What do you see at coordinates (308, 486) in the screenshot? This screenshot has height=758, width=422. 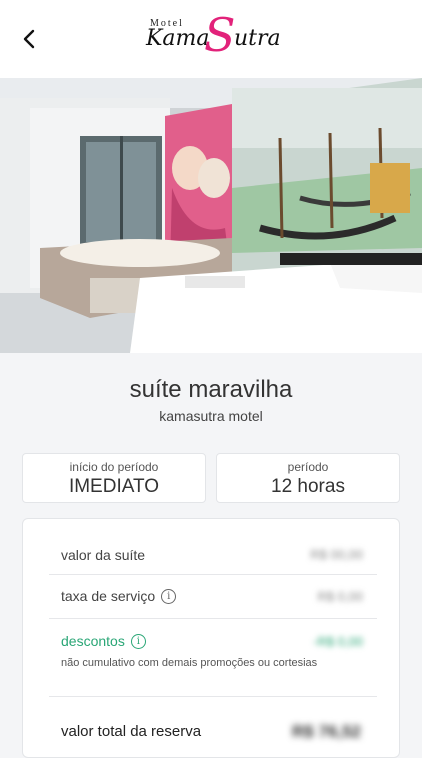 I see `period-value: 12 horas` at bounding box center [308, 486].